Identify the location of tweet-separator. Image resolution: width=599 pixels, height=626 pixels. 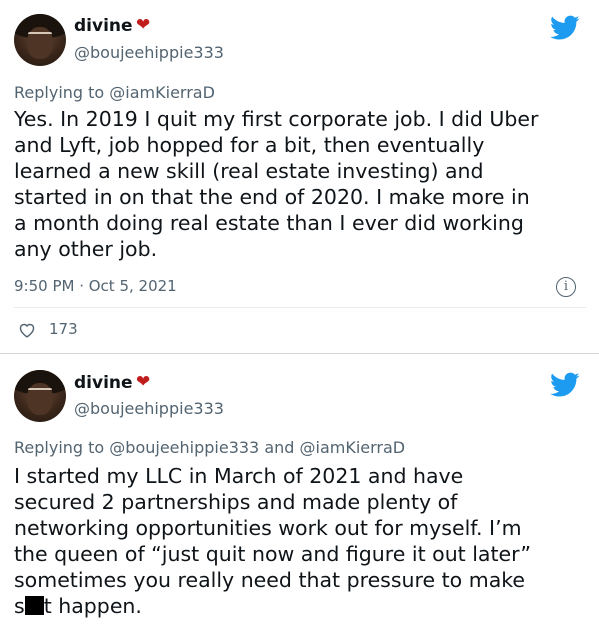
(299, 353).